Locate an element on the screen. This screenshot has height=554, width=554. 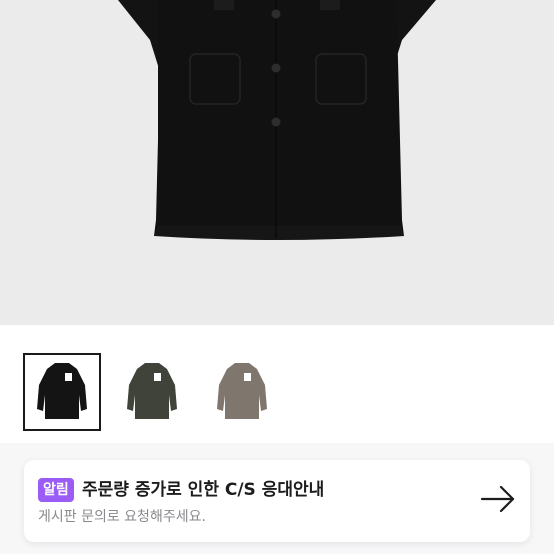
notice-subtitle: 게시판 문의로 요청해주세요. is located at coordinates (122, 517).